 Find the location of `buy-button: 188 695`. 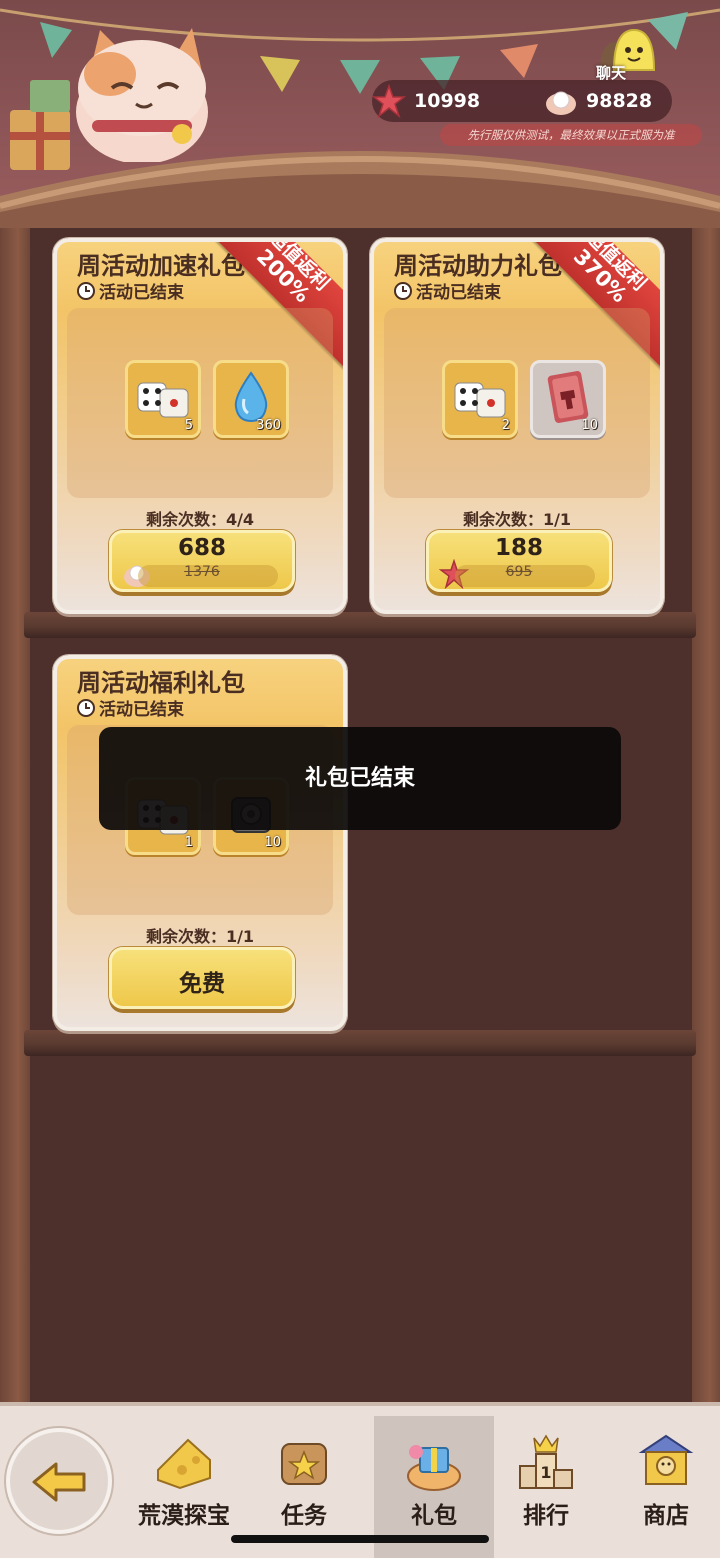

buy-button: 188 695 is located at coordinates (519, 561).